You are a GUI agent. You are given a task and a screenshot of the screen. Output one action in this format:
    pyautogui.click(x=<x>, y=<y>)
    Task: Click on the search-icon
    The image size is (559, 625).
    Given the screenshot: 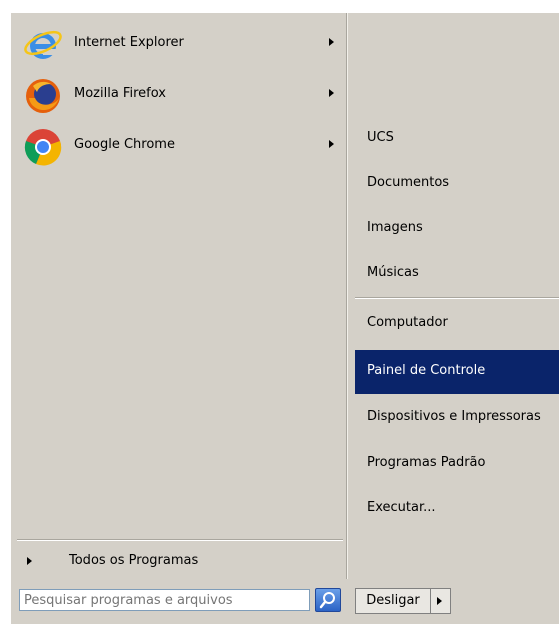 What is the action you would take?
    pyautogui.click(x=327, y=600)
    